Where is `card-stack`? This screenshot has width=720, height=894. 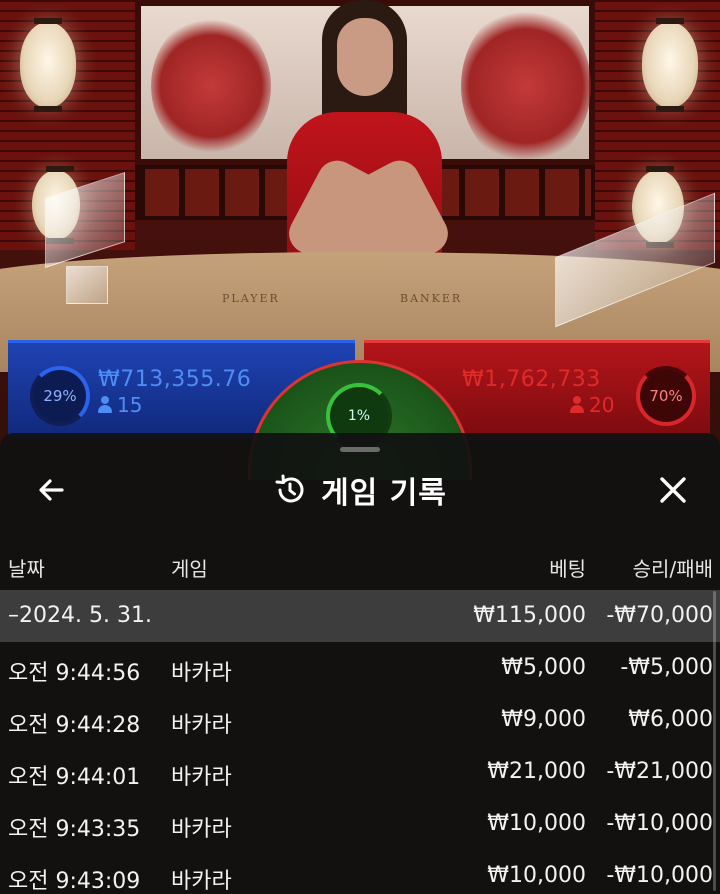
card-stack is located at coordinates (87, 285).